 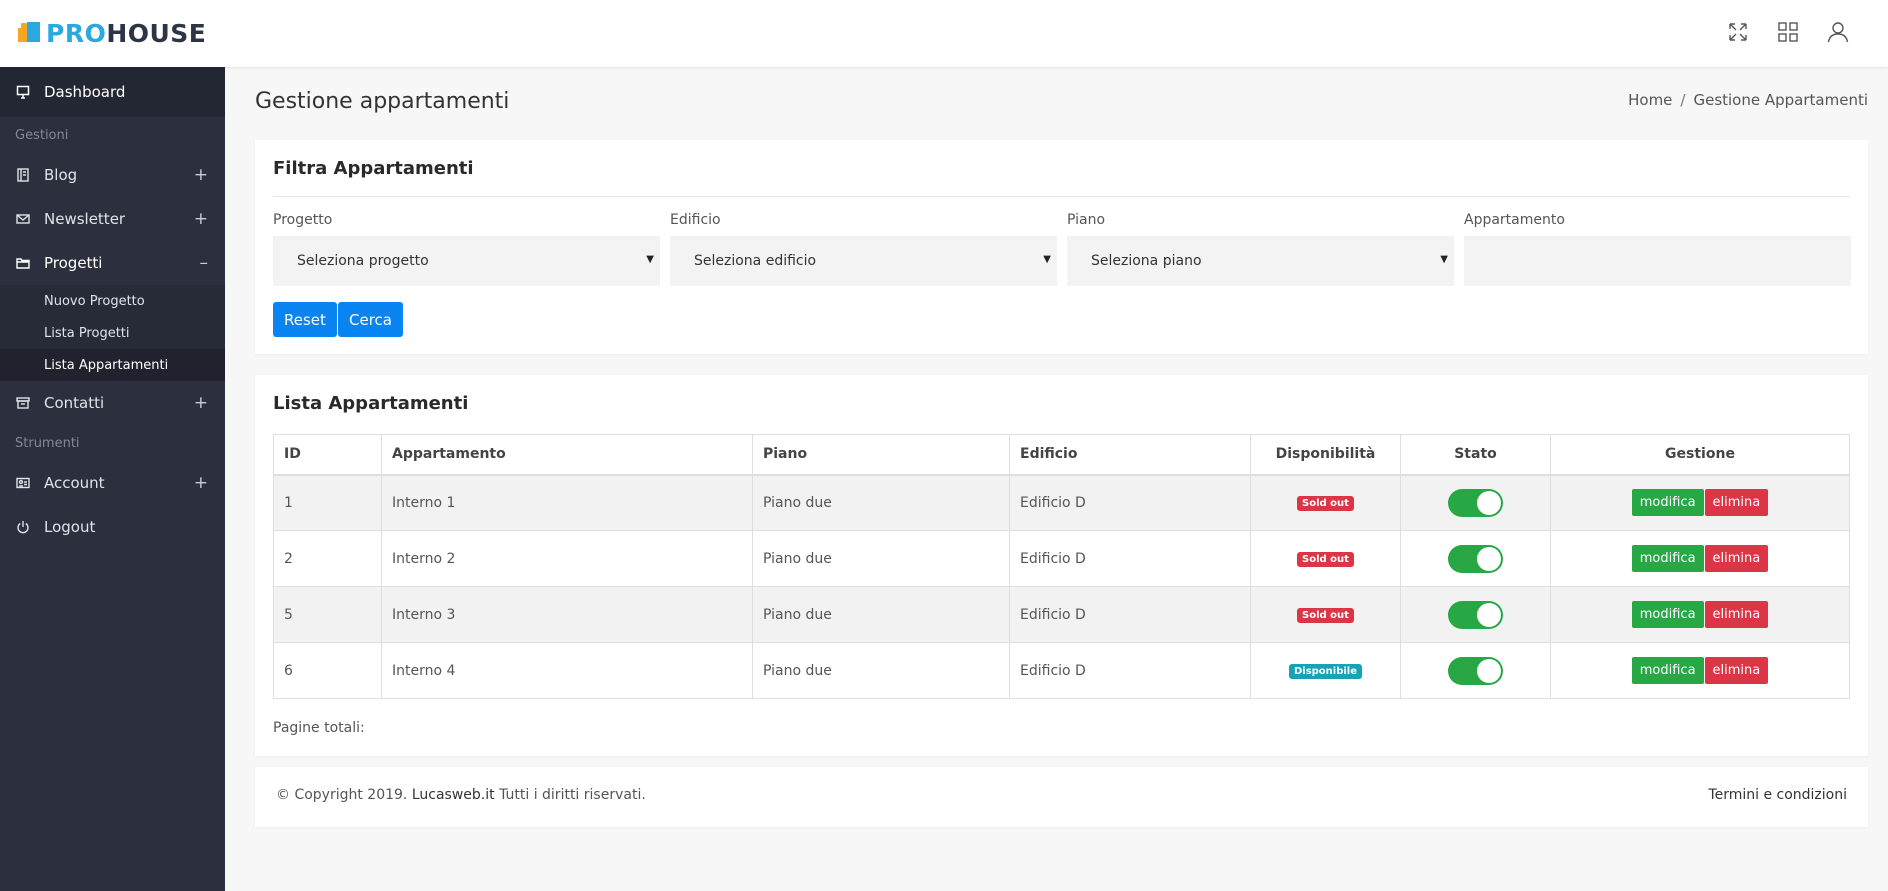 I want to click on terms-link: Termini e condizioni, so click(x=1777, y=795).